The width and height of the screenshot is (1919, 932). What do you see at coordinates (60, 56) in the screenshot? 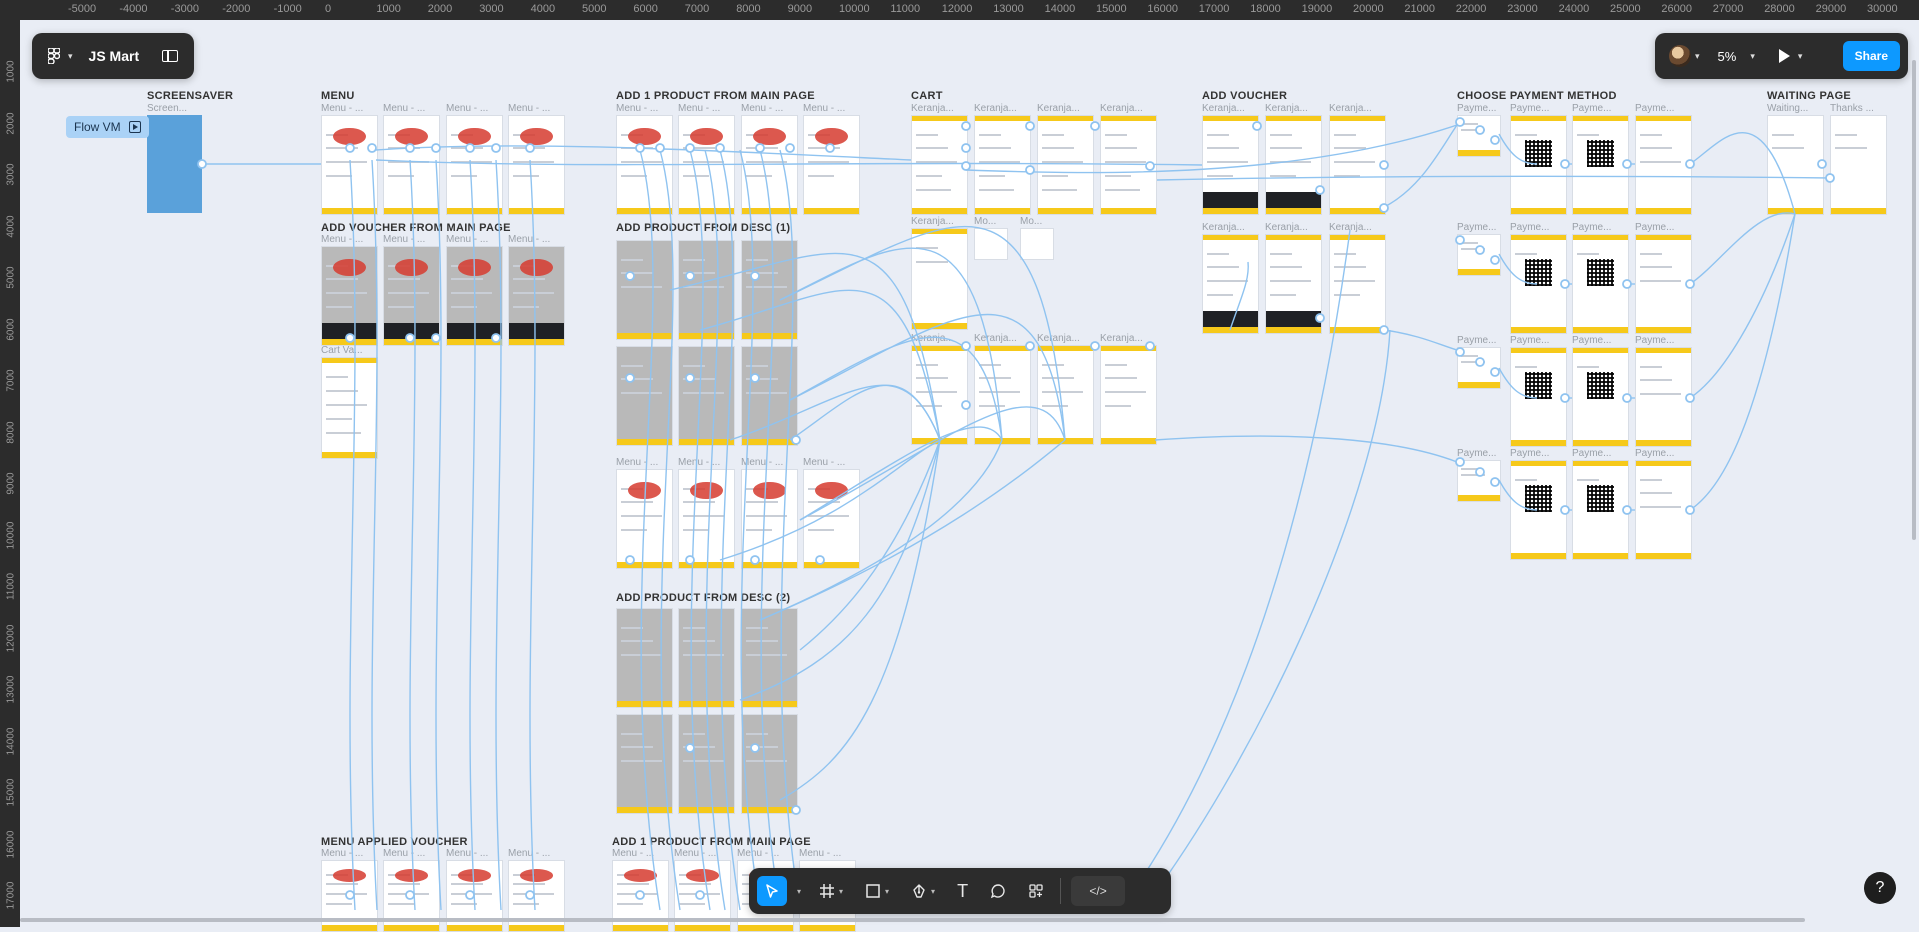
I see `figma-menu-button: ▾` at bounding box center [60, 56].